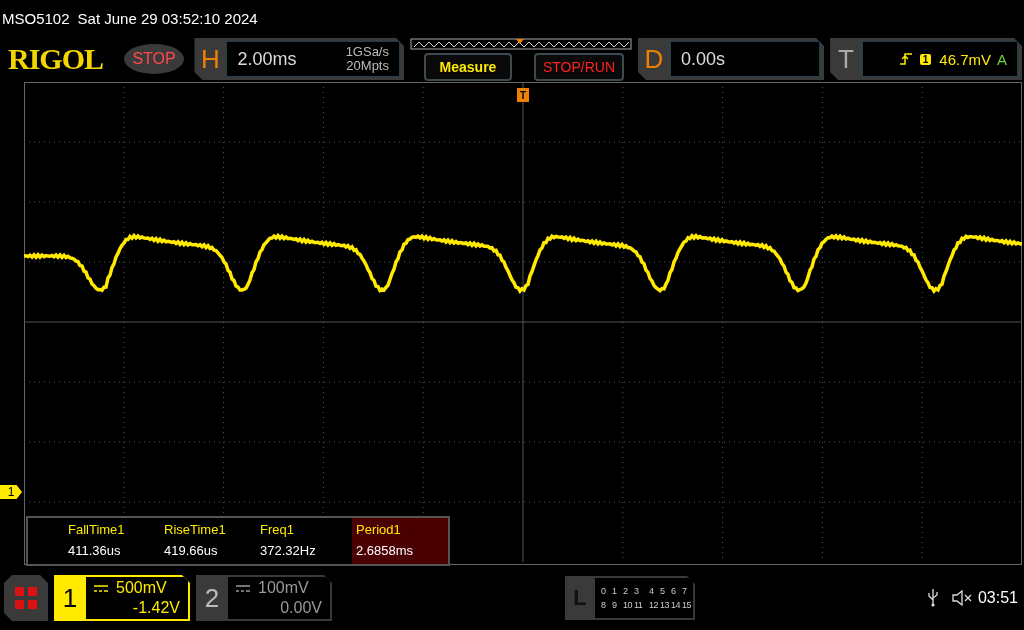  Describe the element at coordinates (167, 18) in the screenshot. I see `date-time: Sat June 29 03:52:10 2024` at that location.